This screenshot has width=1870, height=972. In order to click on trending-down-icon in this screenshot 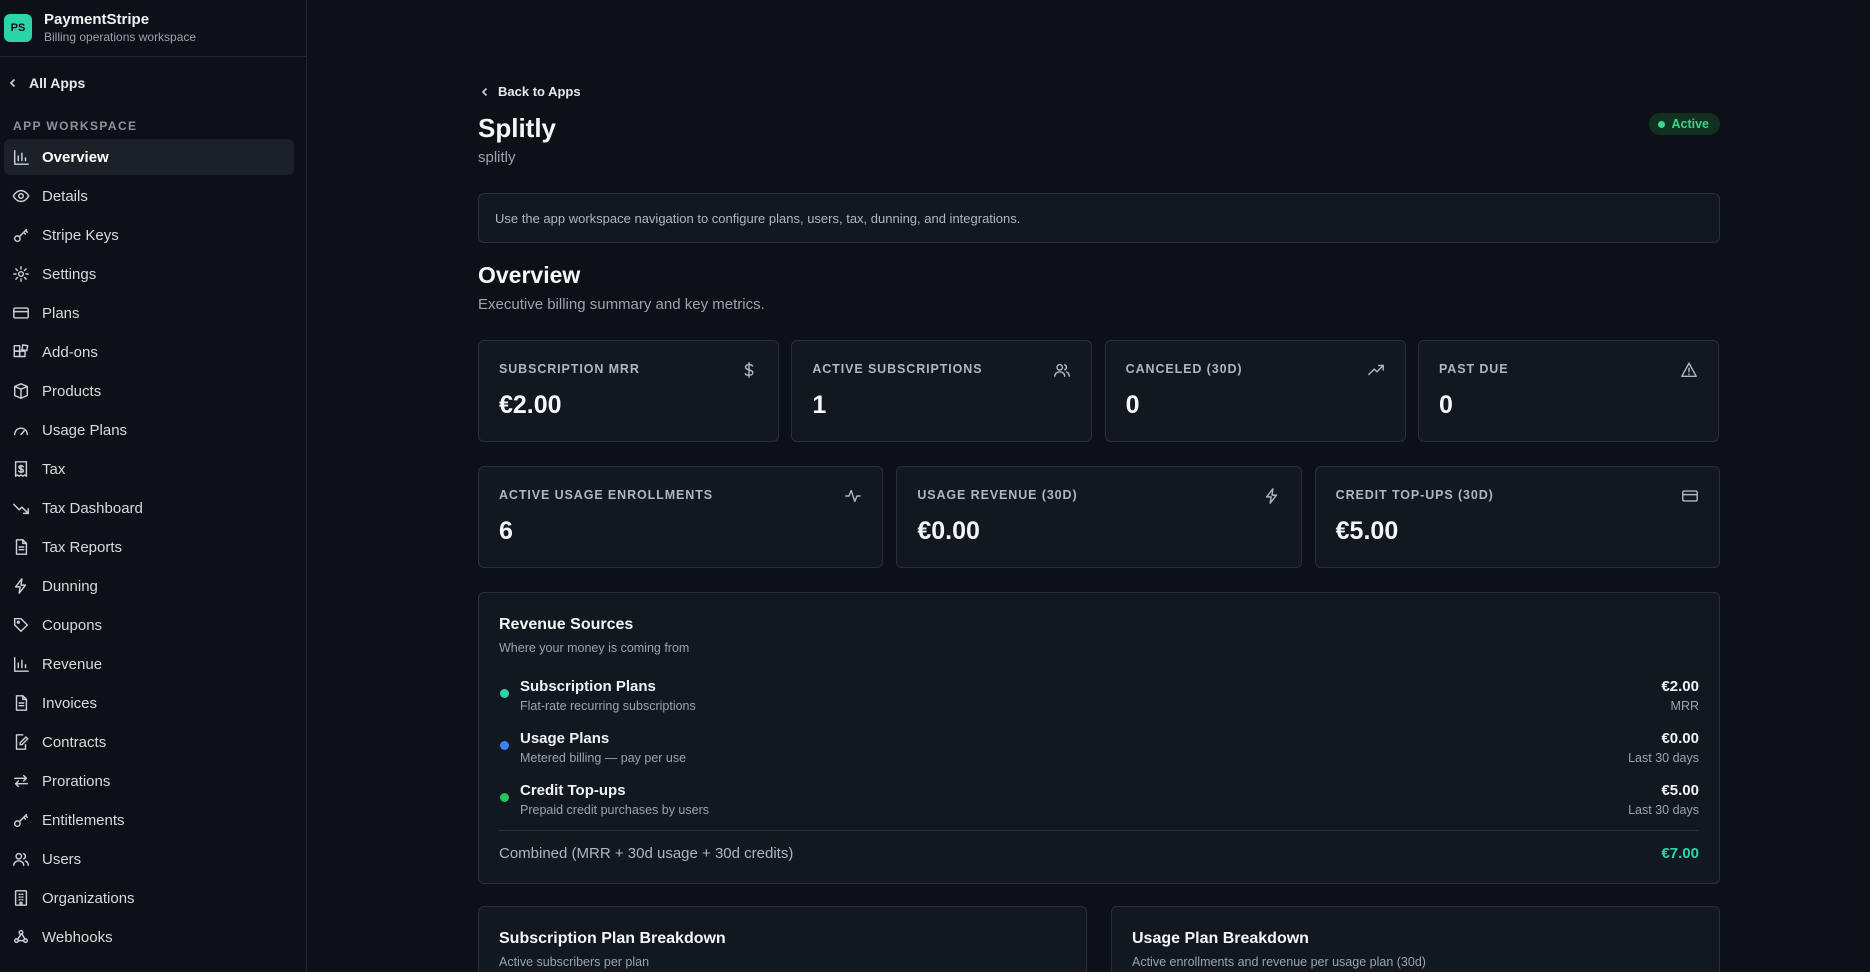, I will do `click(21, 509)`.